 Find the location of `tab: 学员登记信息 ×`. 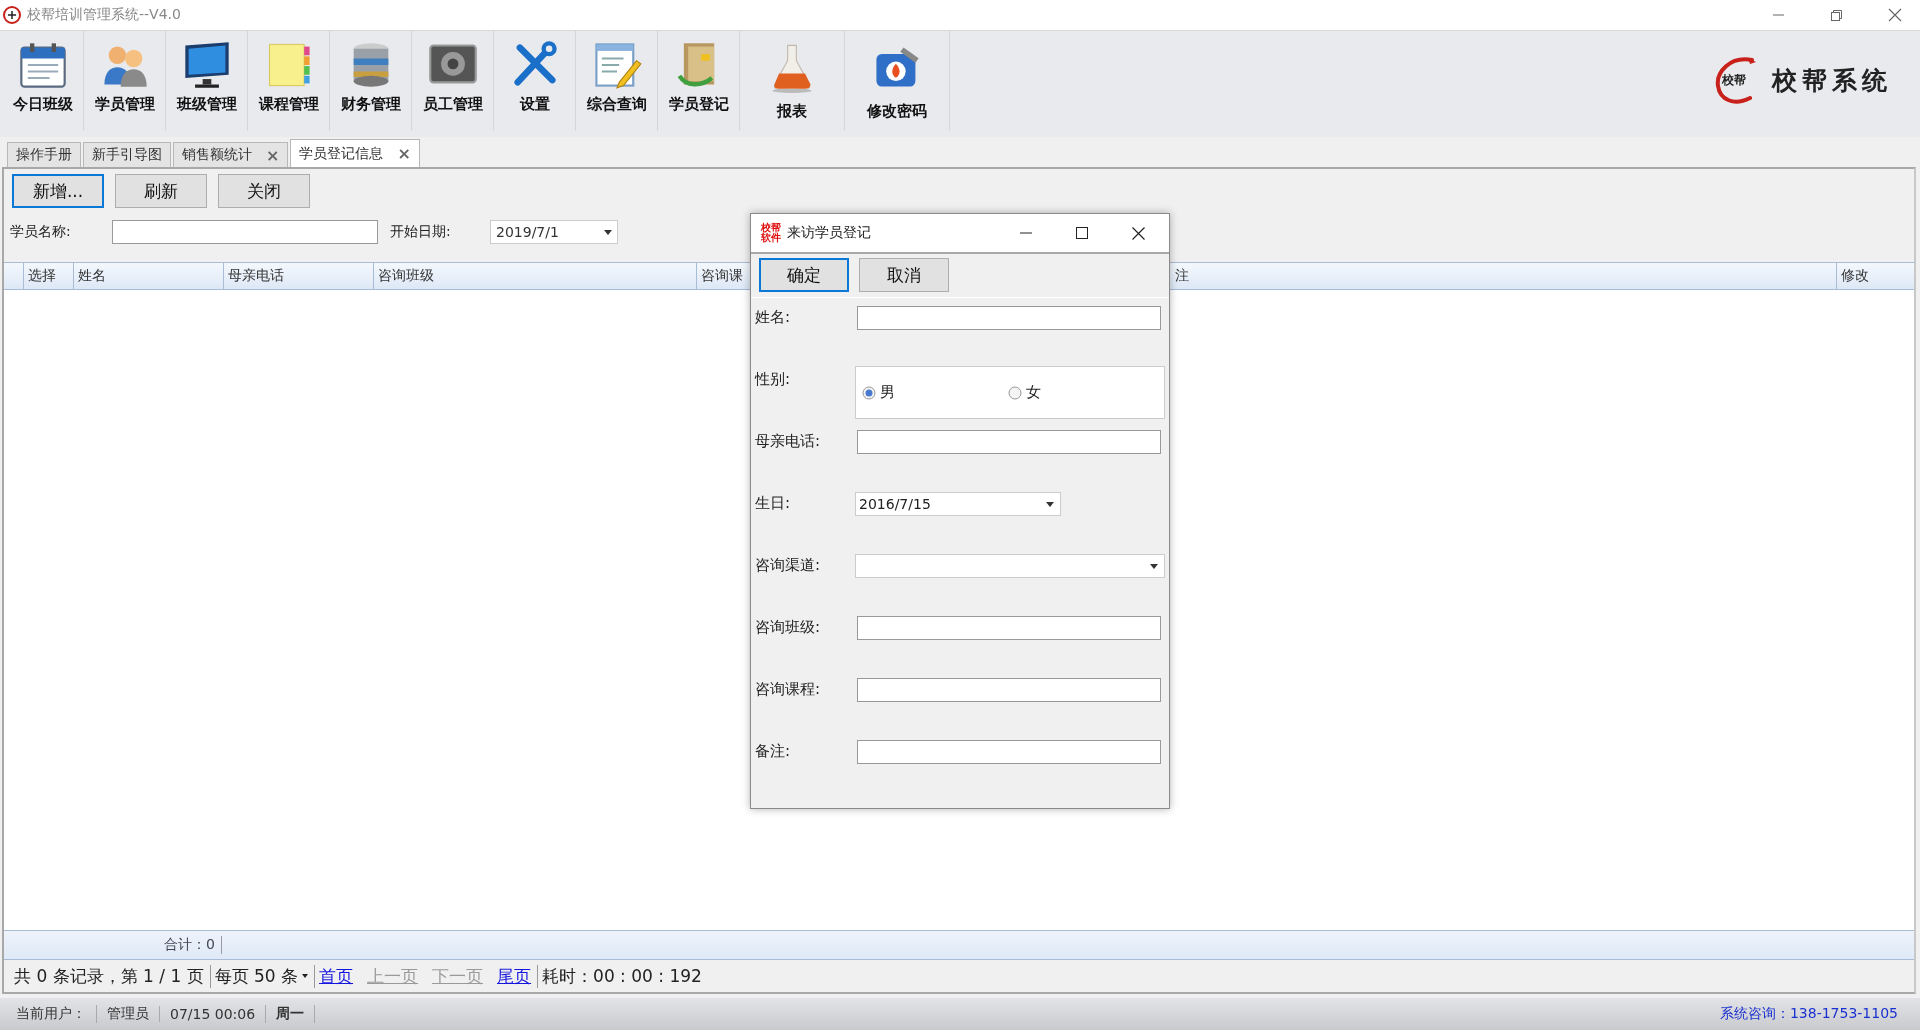

tab: 学员登记信息 × is located at coordinates (355, 153).